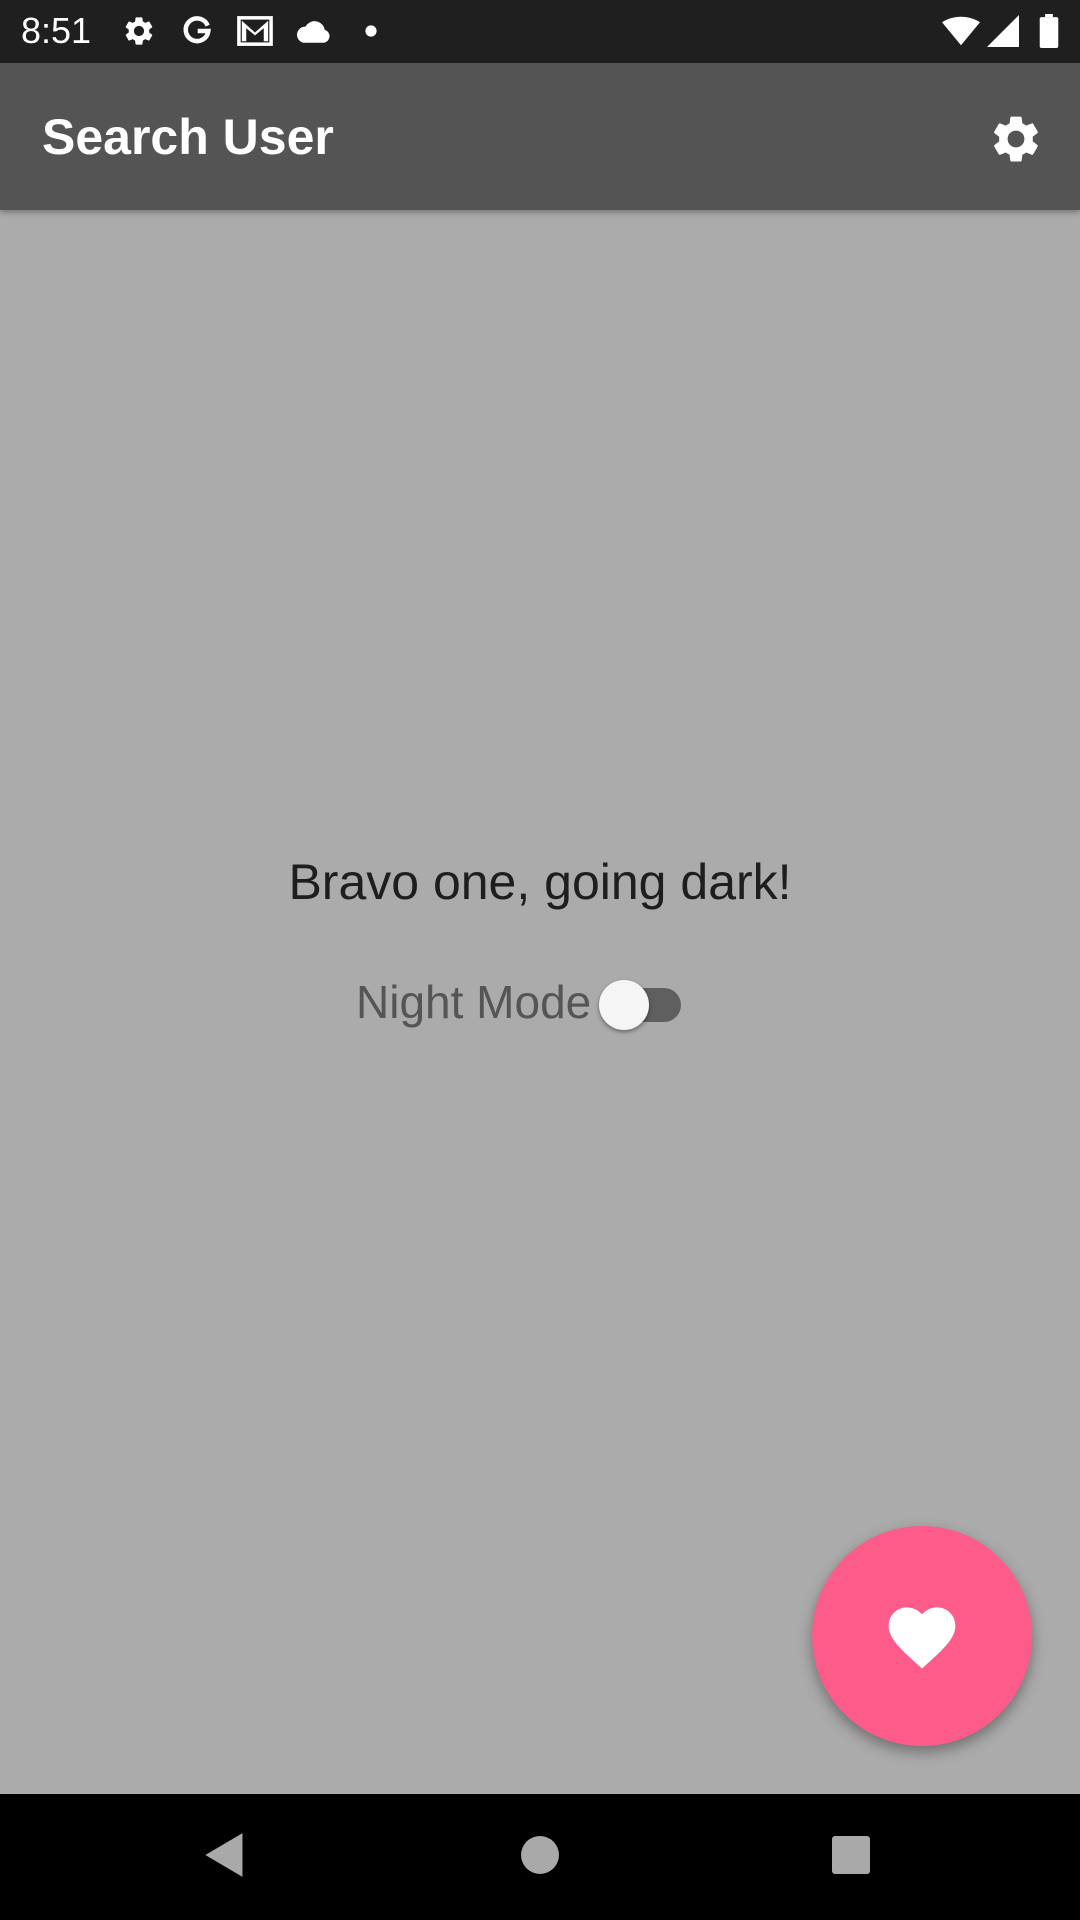  Describe the element at coordinates (1049, 31) in the screenshot. I see `battery-icon` at that location.